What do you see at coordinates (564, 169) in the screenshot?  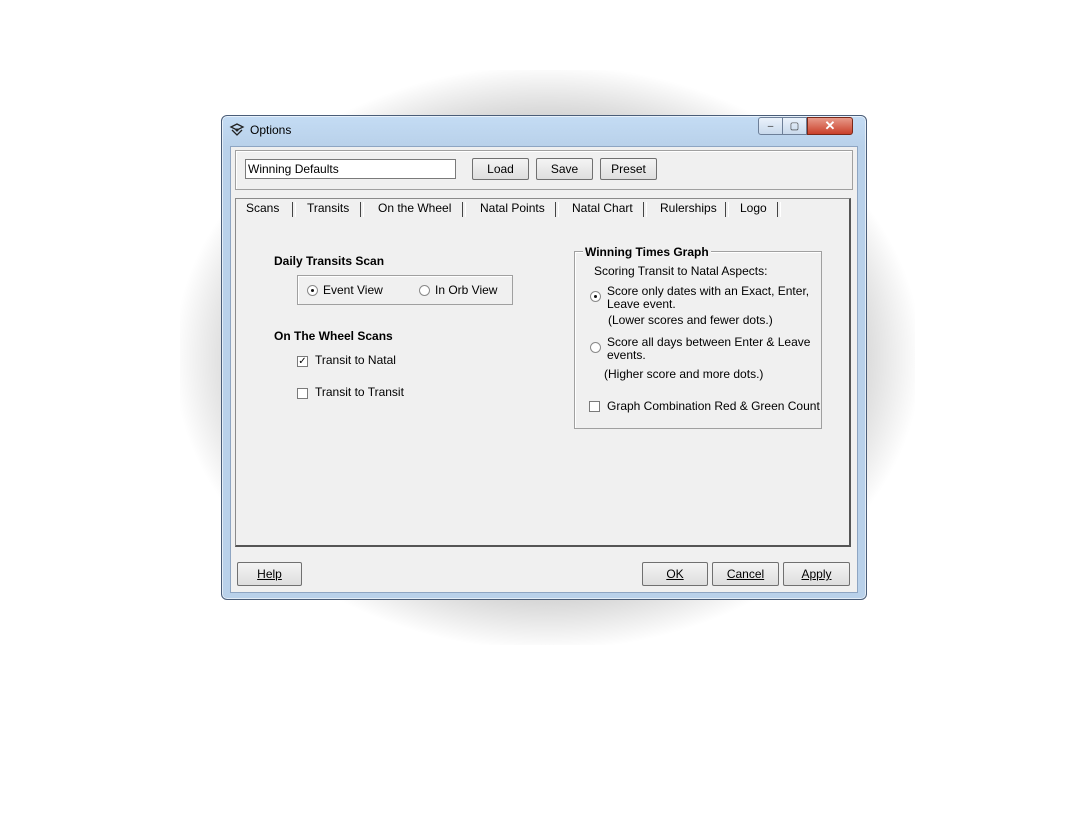 I see `save-button: Save` at bounding box center [564, 169].